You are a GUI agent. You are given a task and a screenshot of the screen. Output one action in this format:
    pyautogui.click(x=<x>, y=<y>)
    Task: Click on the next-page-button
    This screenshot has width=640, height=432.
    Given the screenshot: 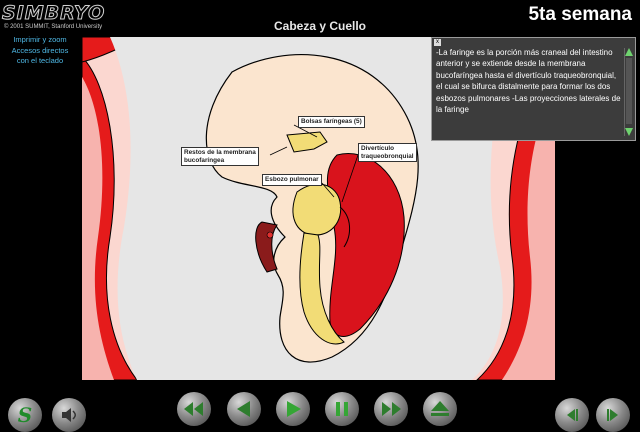 What is the action you would take?
    pyautogui.click(x=613, y=415)
    